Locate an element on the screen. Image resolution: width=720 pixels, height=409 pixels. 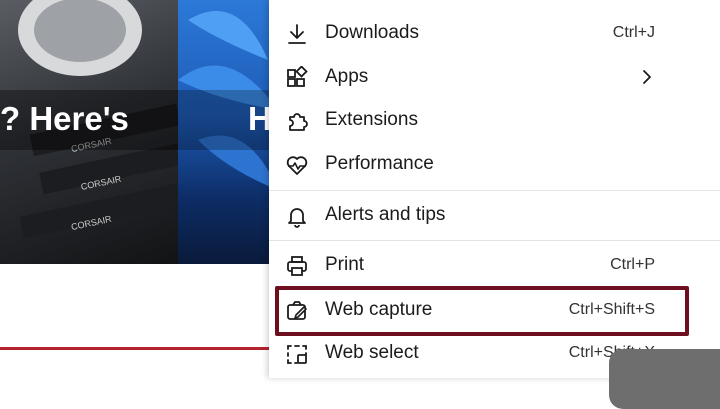
performance-icon is located at coordinates (297, 165).